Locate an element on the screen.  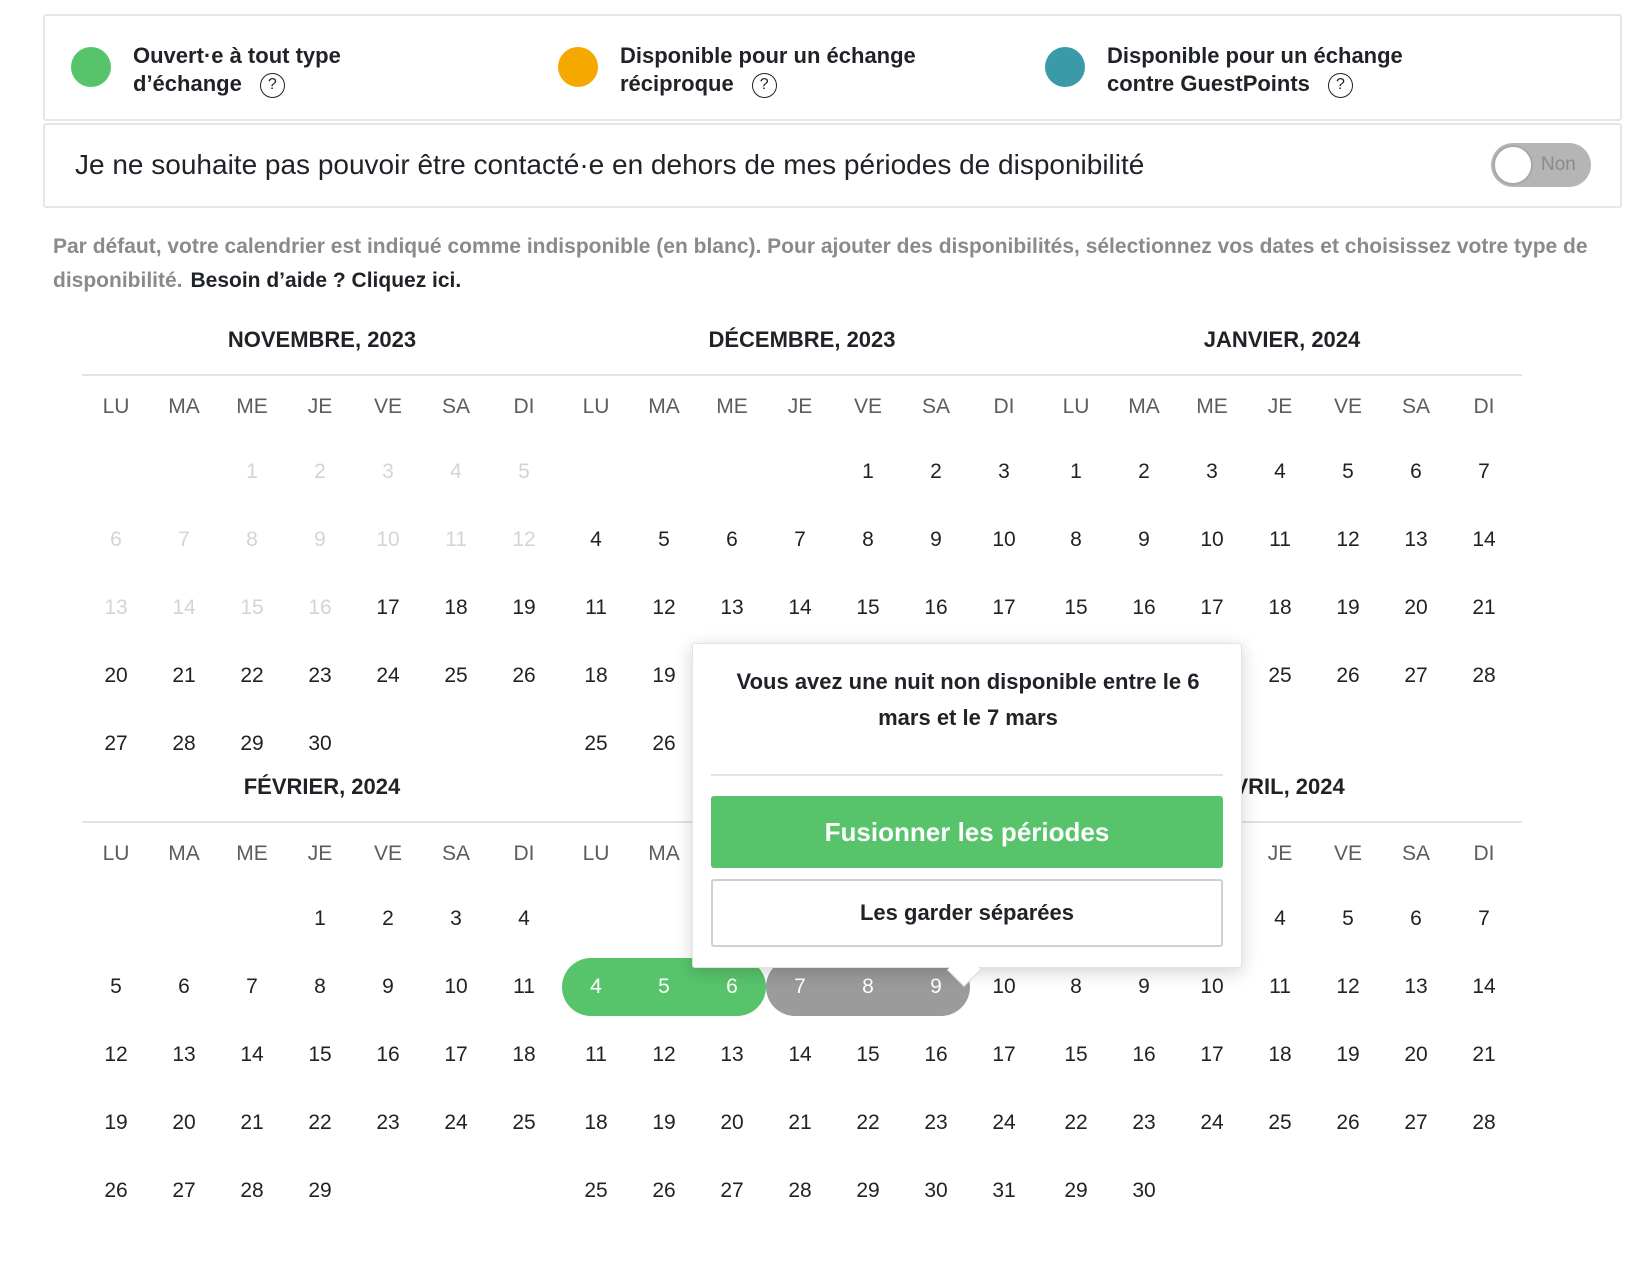
help-link: Besoin d’aide ? Cliquez ici. is located at coordinates (326, 280).